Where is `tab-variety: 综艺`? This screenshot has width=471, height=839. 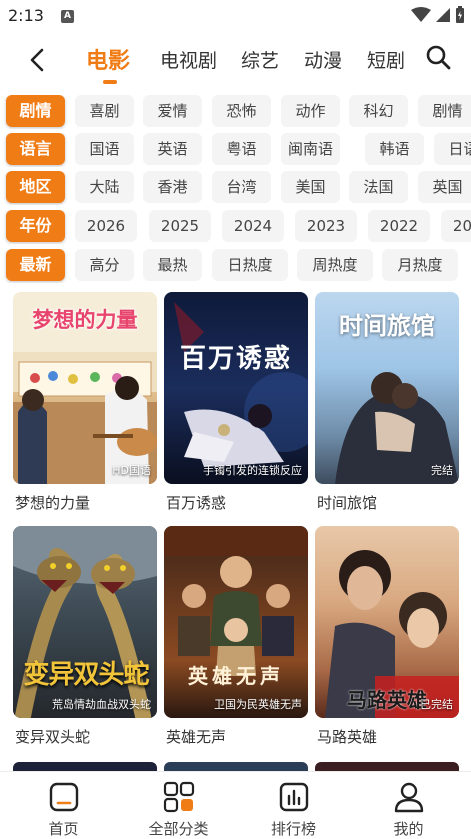 tab-variety: 综艺 is located at coordinates (260, 59).